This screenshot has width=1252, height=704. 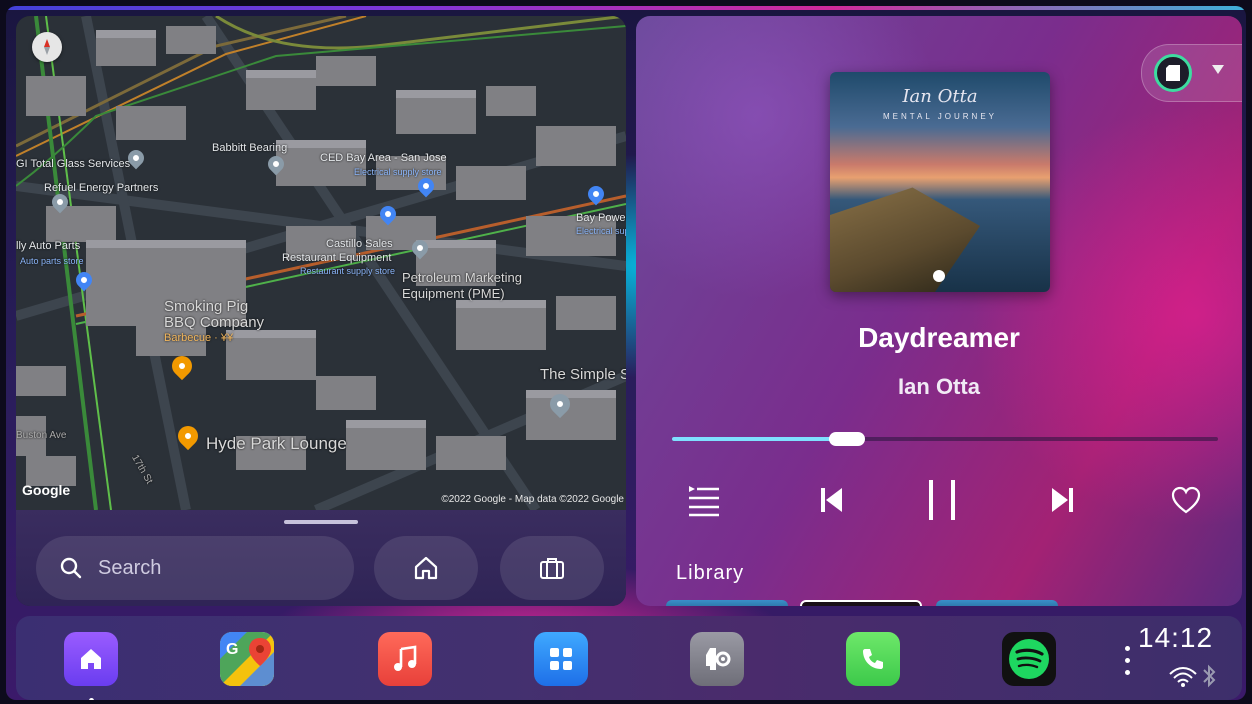 What do you see at coordinates (1209, 676) in the screenshot?
I see `bluetooth-icon` at bounding box center [1209, 676].